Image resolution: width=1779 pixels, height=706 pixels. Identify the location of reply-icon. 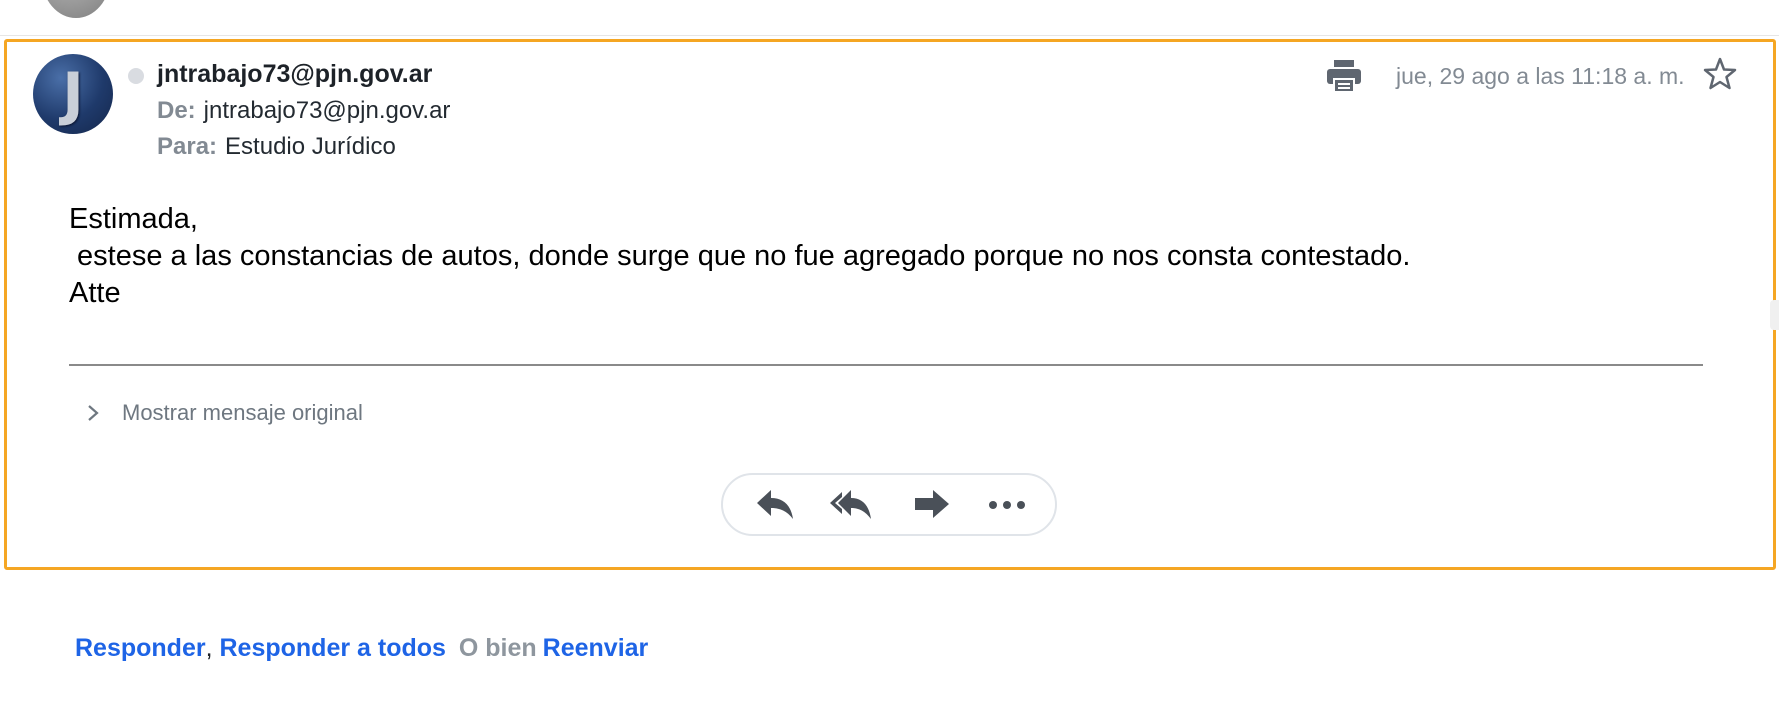
(775, 504).